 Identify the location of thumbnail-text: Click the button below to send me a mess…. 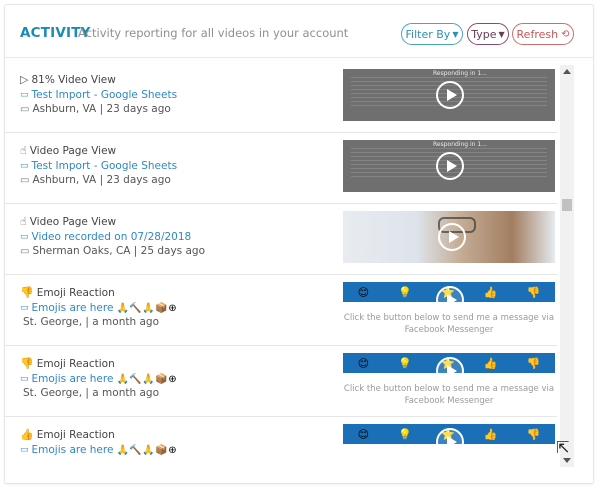
(449, 394).